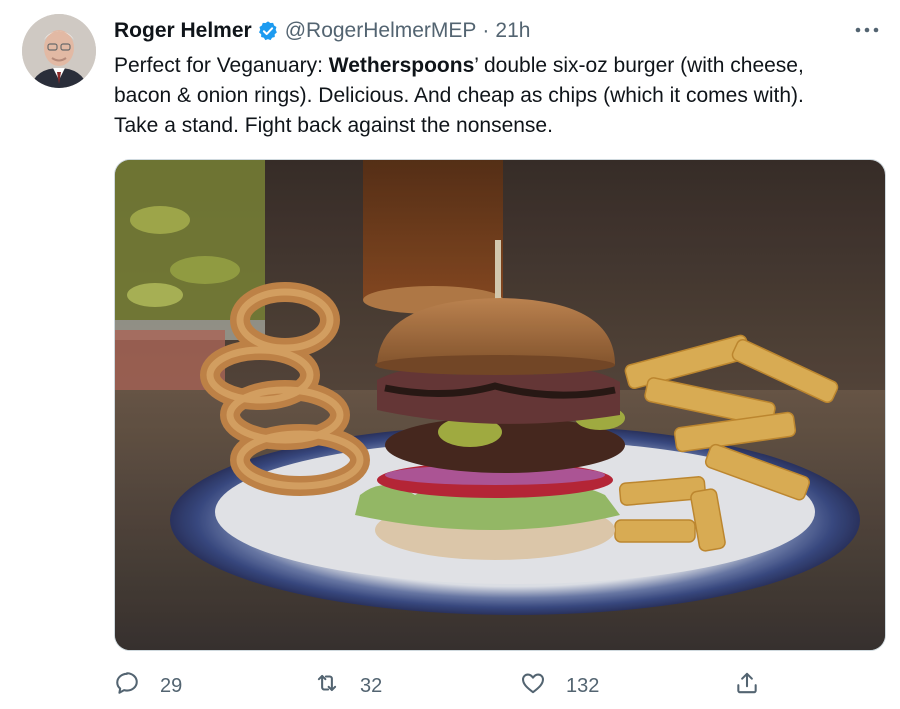  Describe the element at coordinates (348, 686) in the screenshot. I see `retweet-button: 32` at that location.